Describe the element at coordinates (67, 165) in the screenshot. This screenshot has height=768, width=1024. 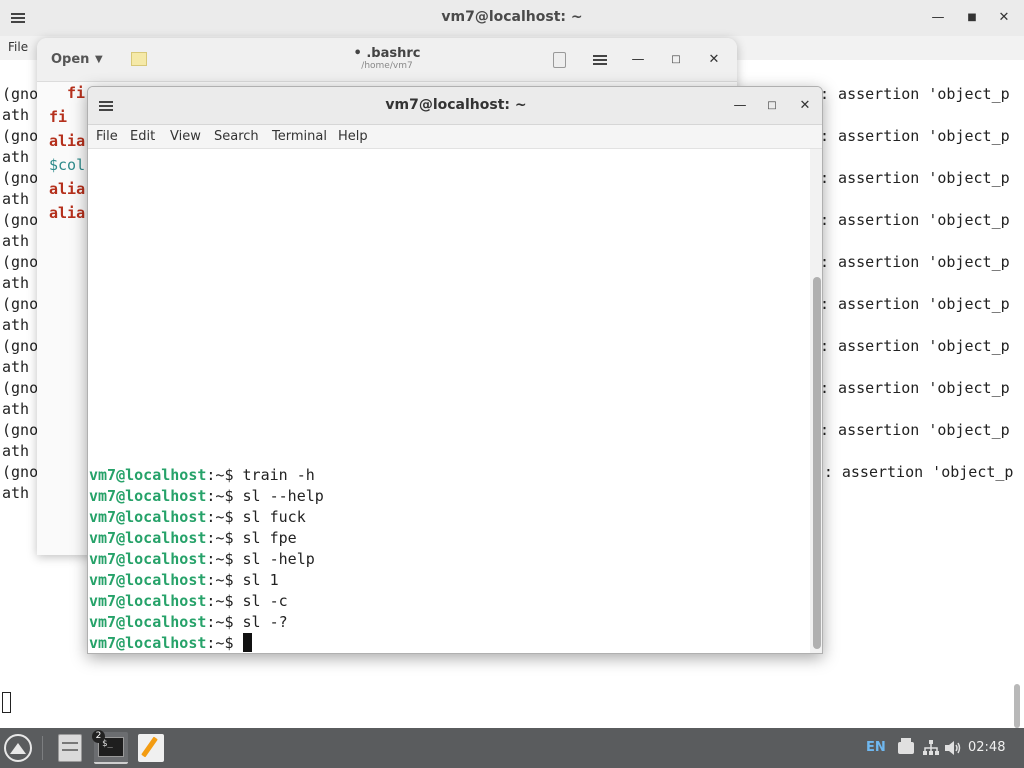
I see `editor-line: $col` at that location.